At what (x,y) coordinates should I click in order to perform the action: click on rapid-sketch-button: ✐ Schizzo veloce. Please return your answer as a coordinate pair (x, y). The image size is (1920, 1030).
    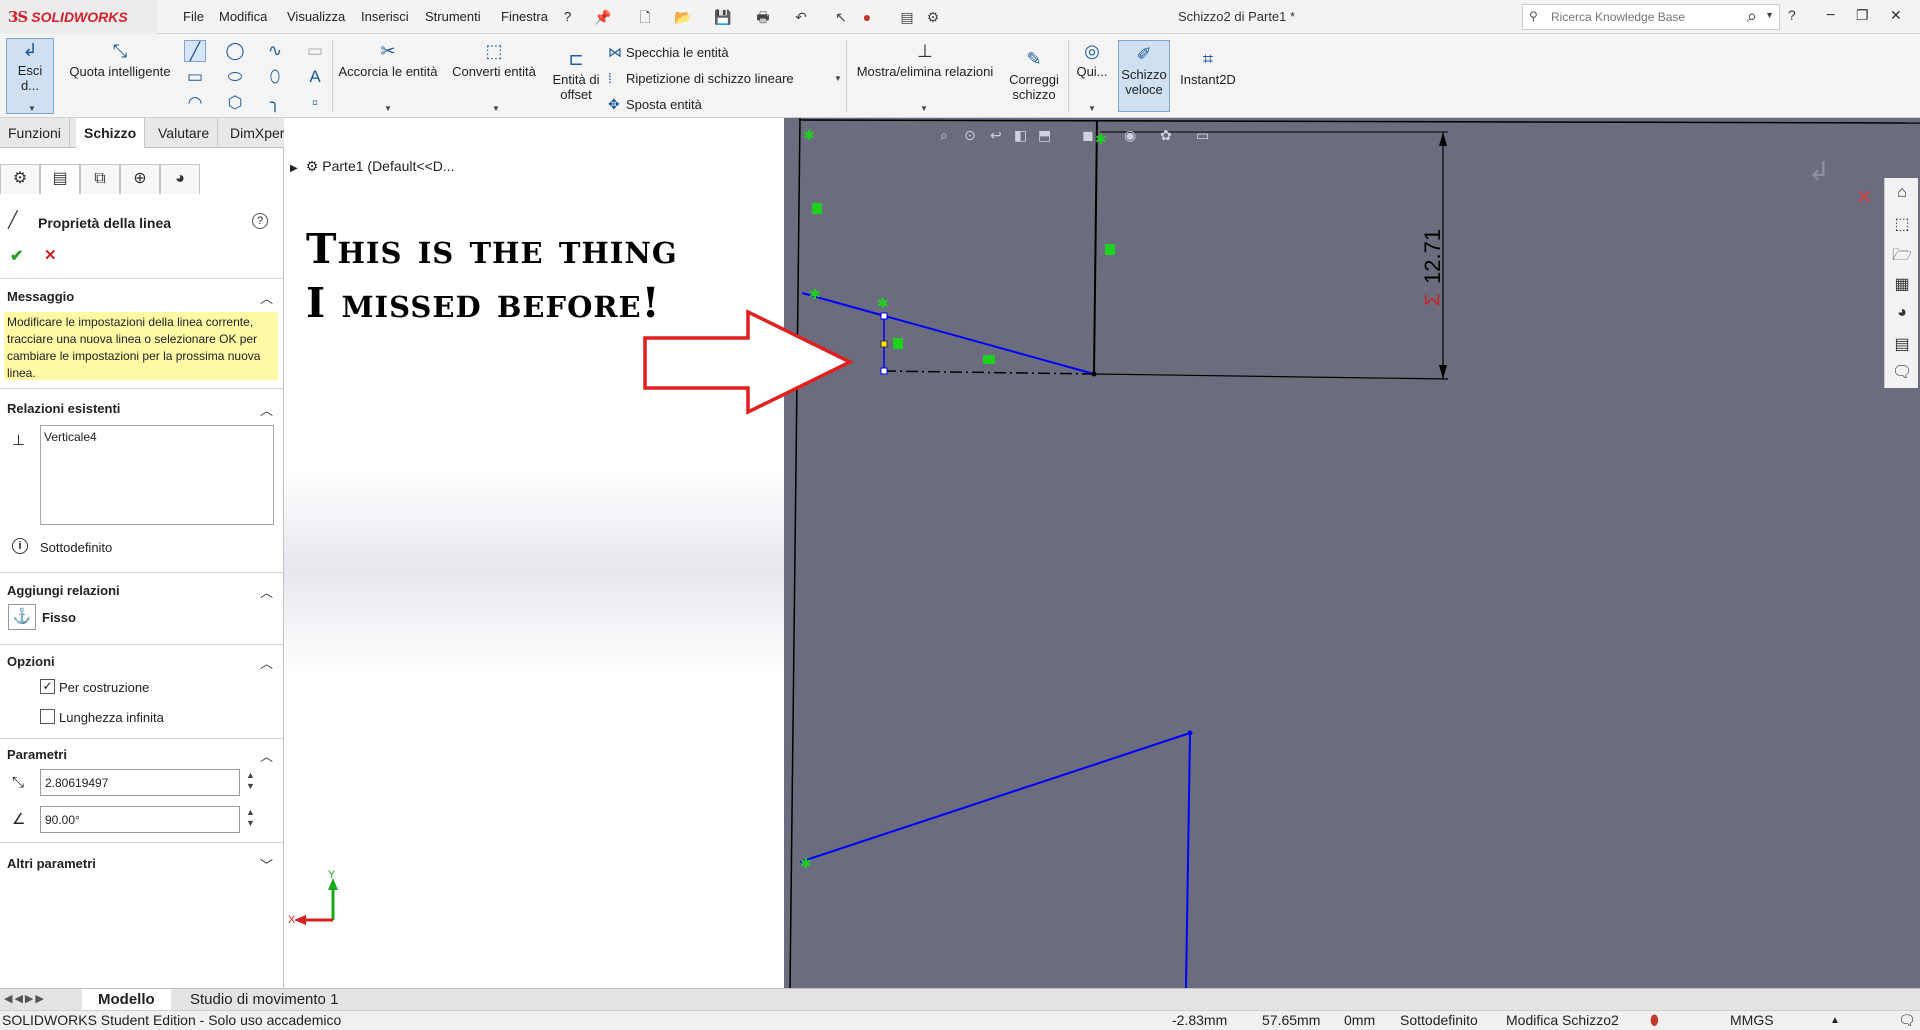
    Looking at the image, I should click on (1144, 76).